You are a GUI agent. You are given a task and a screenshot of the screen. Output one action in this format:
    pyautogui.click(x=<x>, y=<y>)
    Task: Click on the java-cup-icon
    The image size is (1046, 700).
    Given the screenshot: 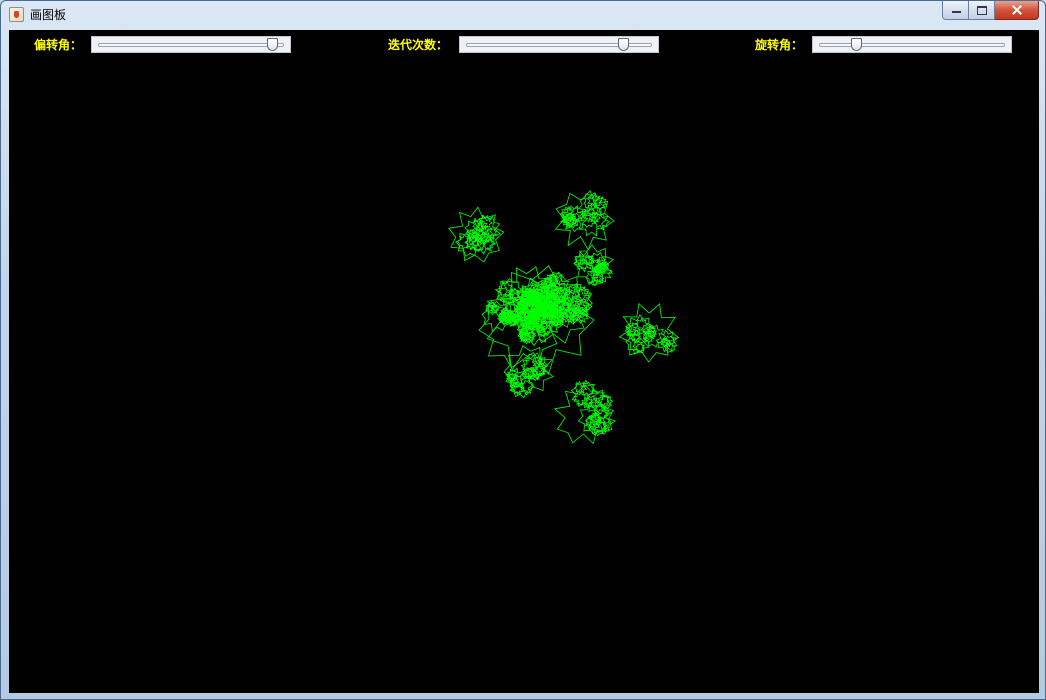 What is the action you would take?
    pyautogui.click(x=16, y=14)
    